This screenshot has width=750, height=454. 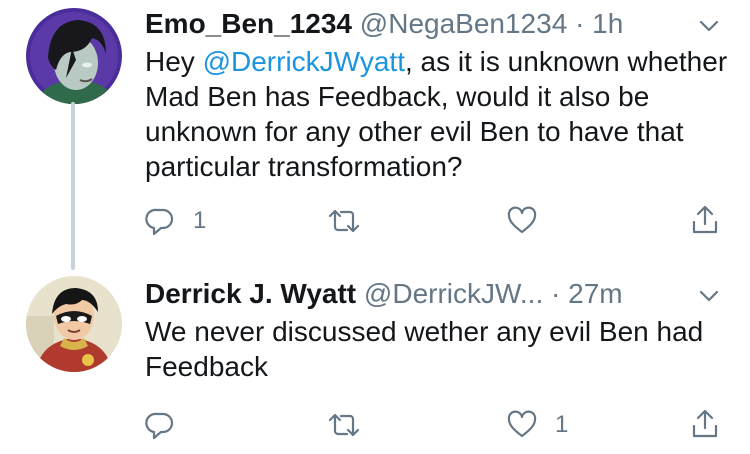 I want to click on avatar-emo-ben, so click(x=74, y=56).